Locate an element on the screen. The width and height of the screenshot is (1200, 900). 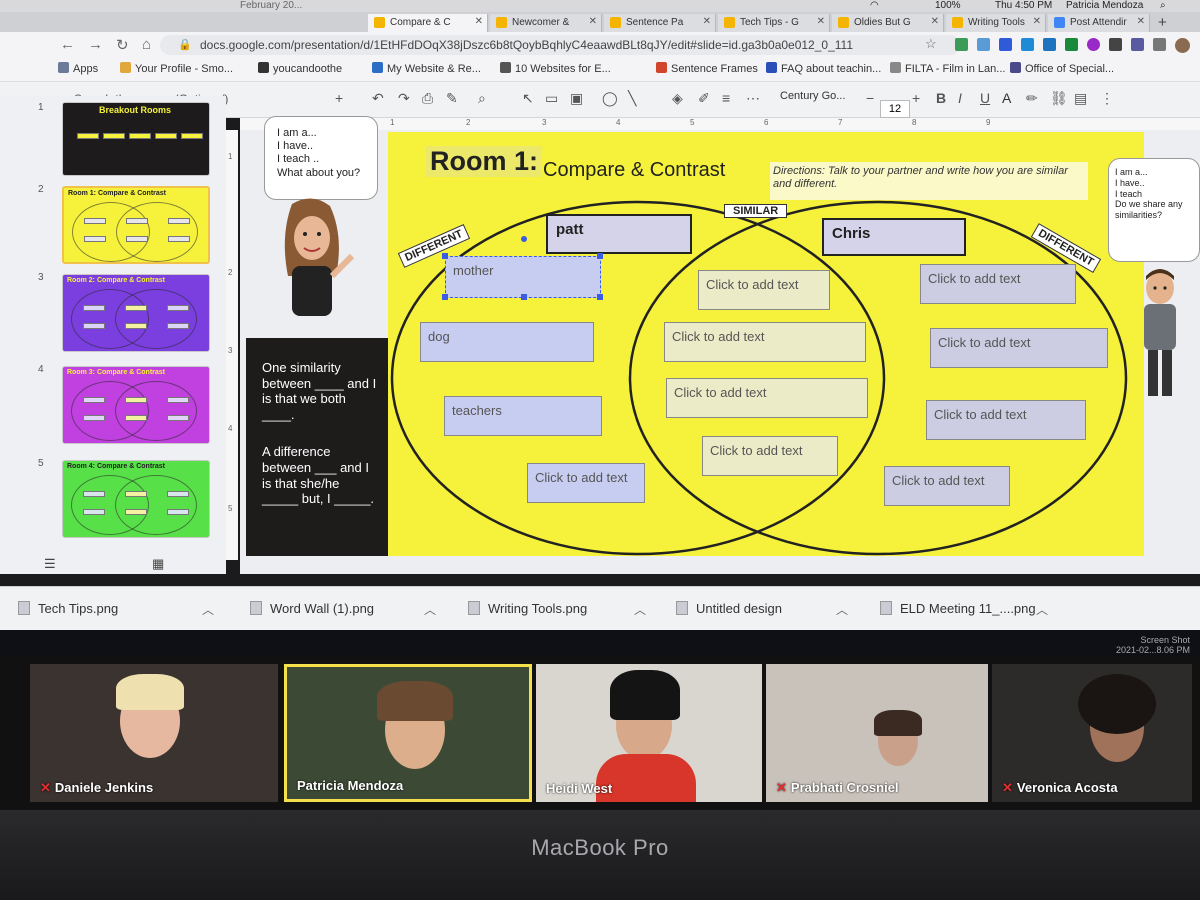
tab-post-attending: Post Attendir ✕ is located at coordinates (1099, 23).